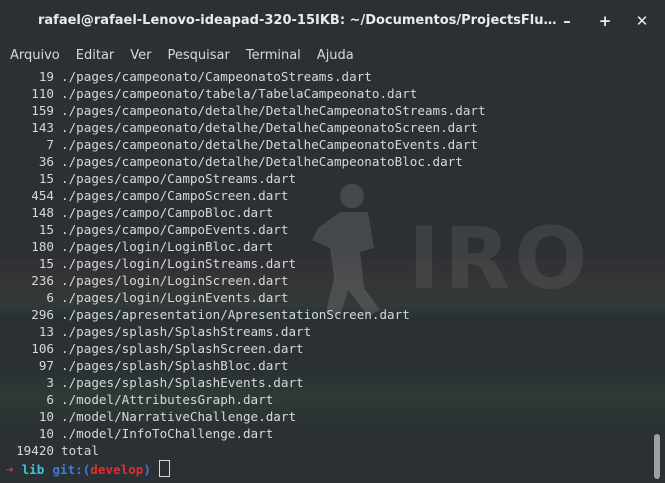  Describe the element at coordinates (46, 76) in the screenshot. I see `line-count: 19` at that location.